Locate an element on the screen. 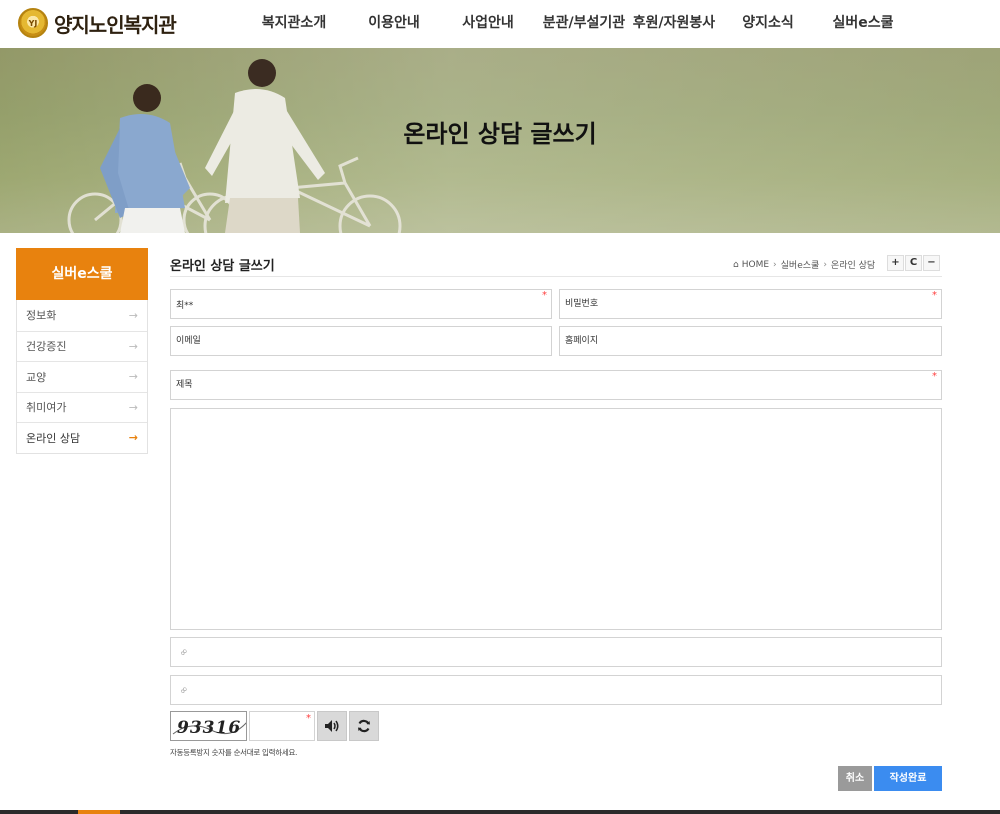 Image resolution: width=1000 pixels, height=814 pixels. captcha-image: 93316 is located at coordinates (208, 726).